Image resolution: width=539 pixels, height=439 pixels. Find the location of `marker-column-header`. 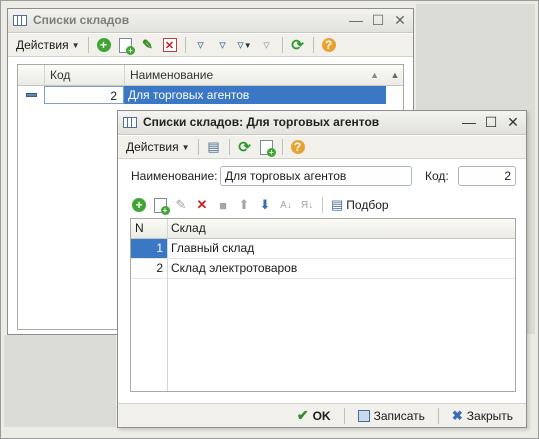

marker-column-header is located at coordinates (31, 75).